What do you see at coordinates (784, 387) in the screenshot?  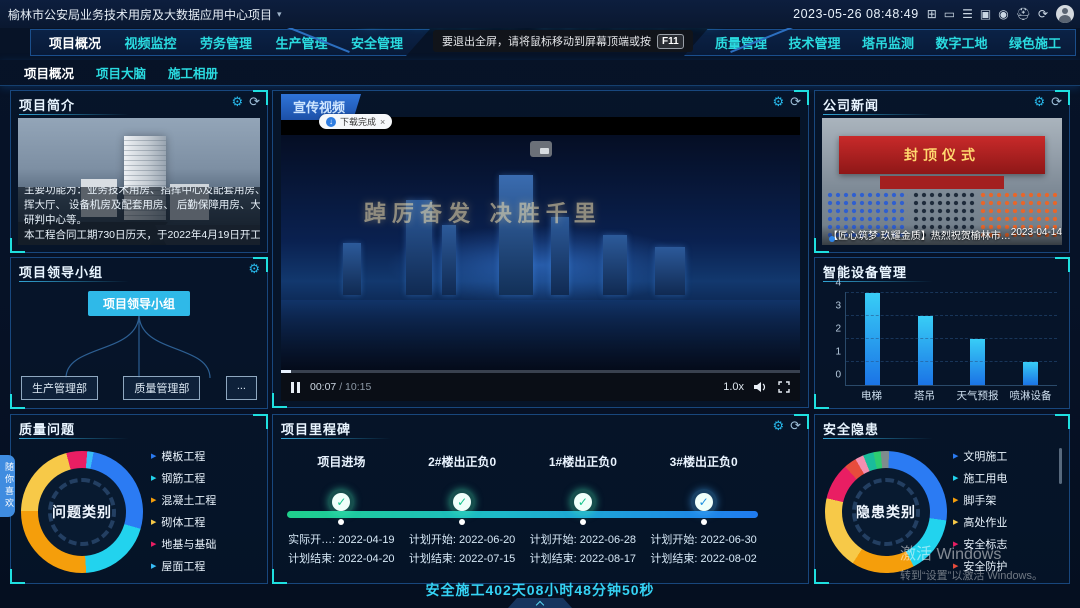 I see `fullscreen-icon` at bounding box center [784, 387].